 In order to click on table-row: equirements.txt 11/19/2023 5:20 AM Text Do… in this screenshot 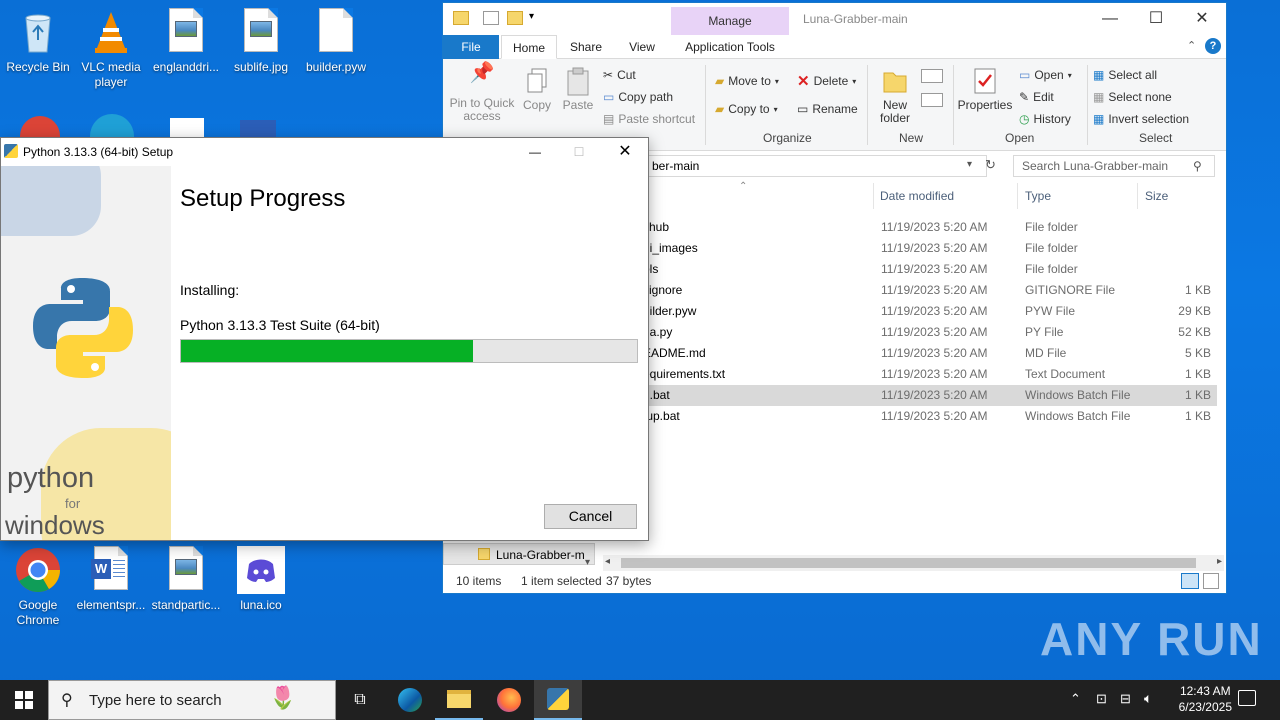, I will do `click(930, 374)`.